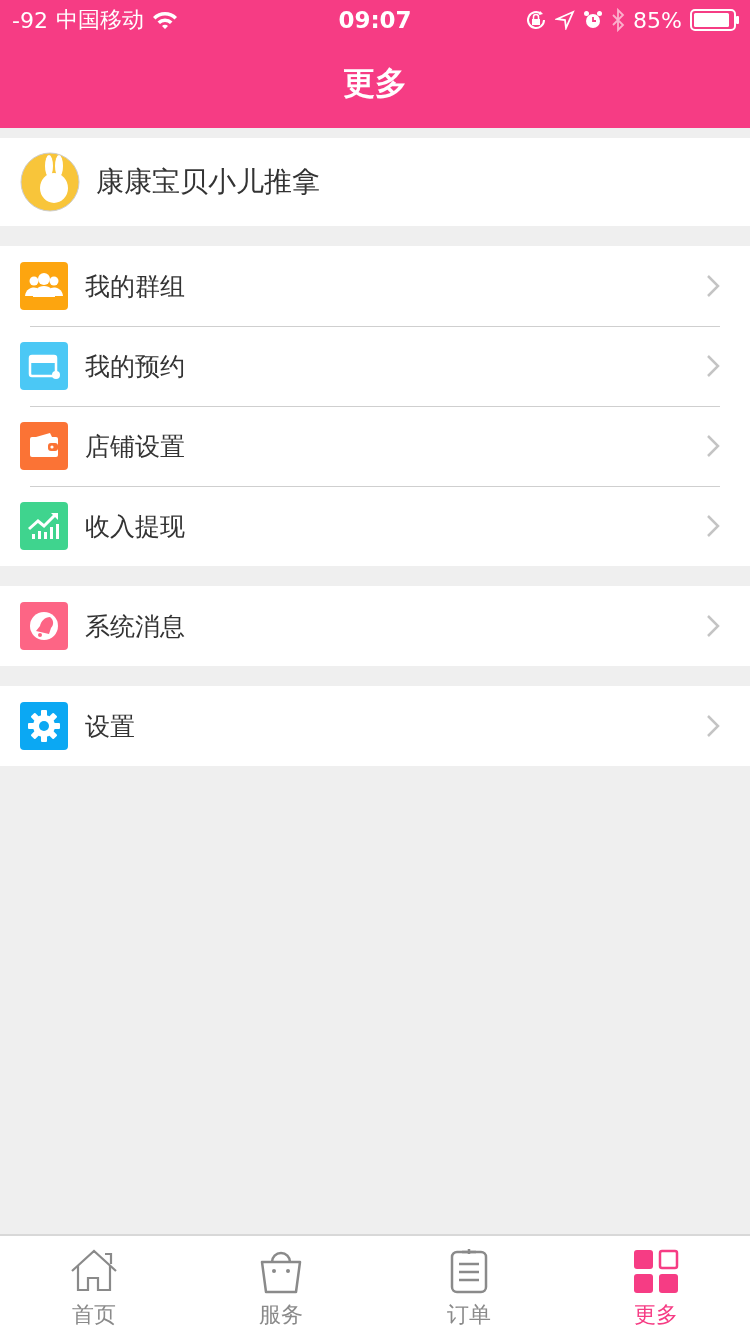 This screenshot has height=1334, width=750. Describe the element at coordinates (715, 20) in the screenshot. I see `battery-icon` at that location.